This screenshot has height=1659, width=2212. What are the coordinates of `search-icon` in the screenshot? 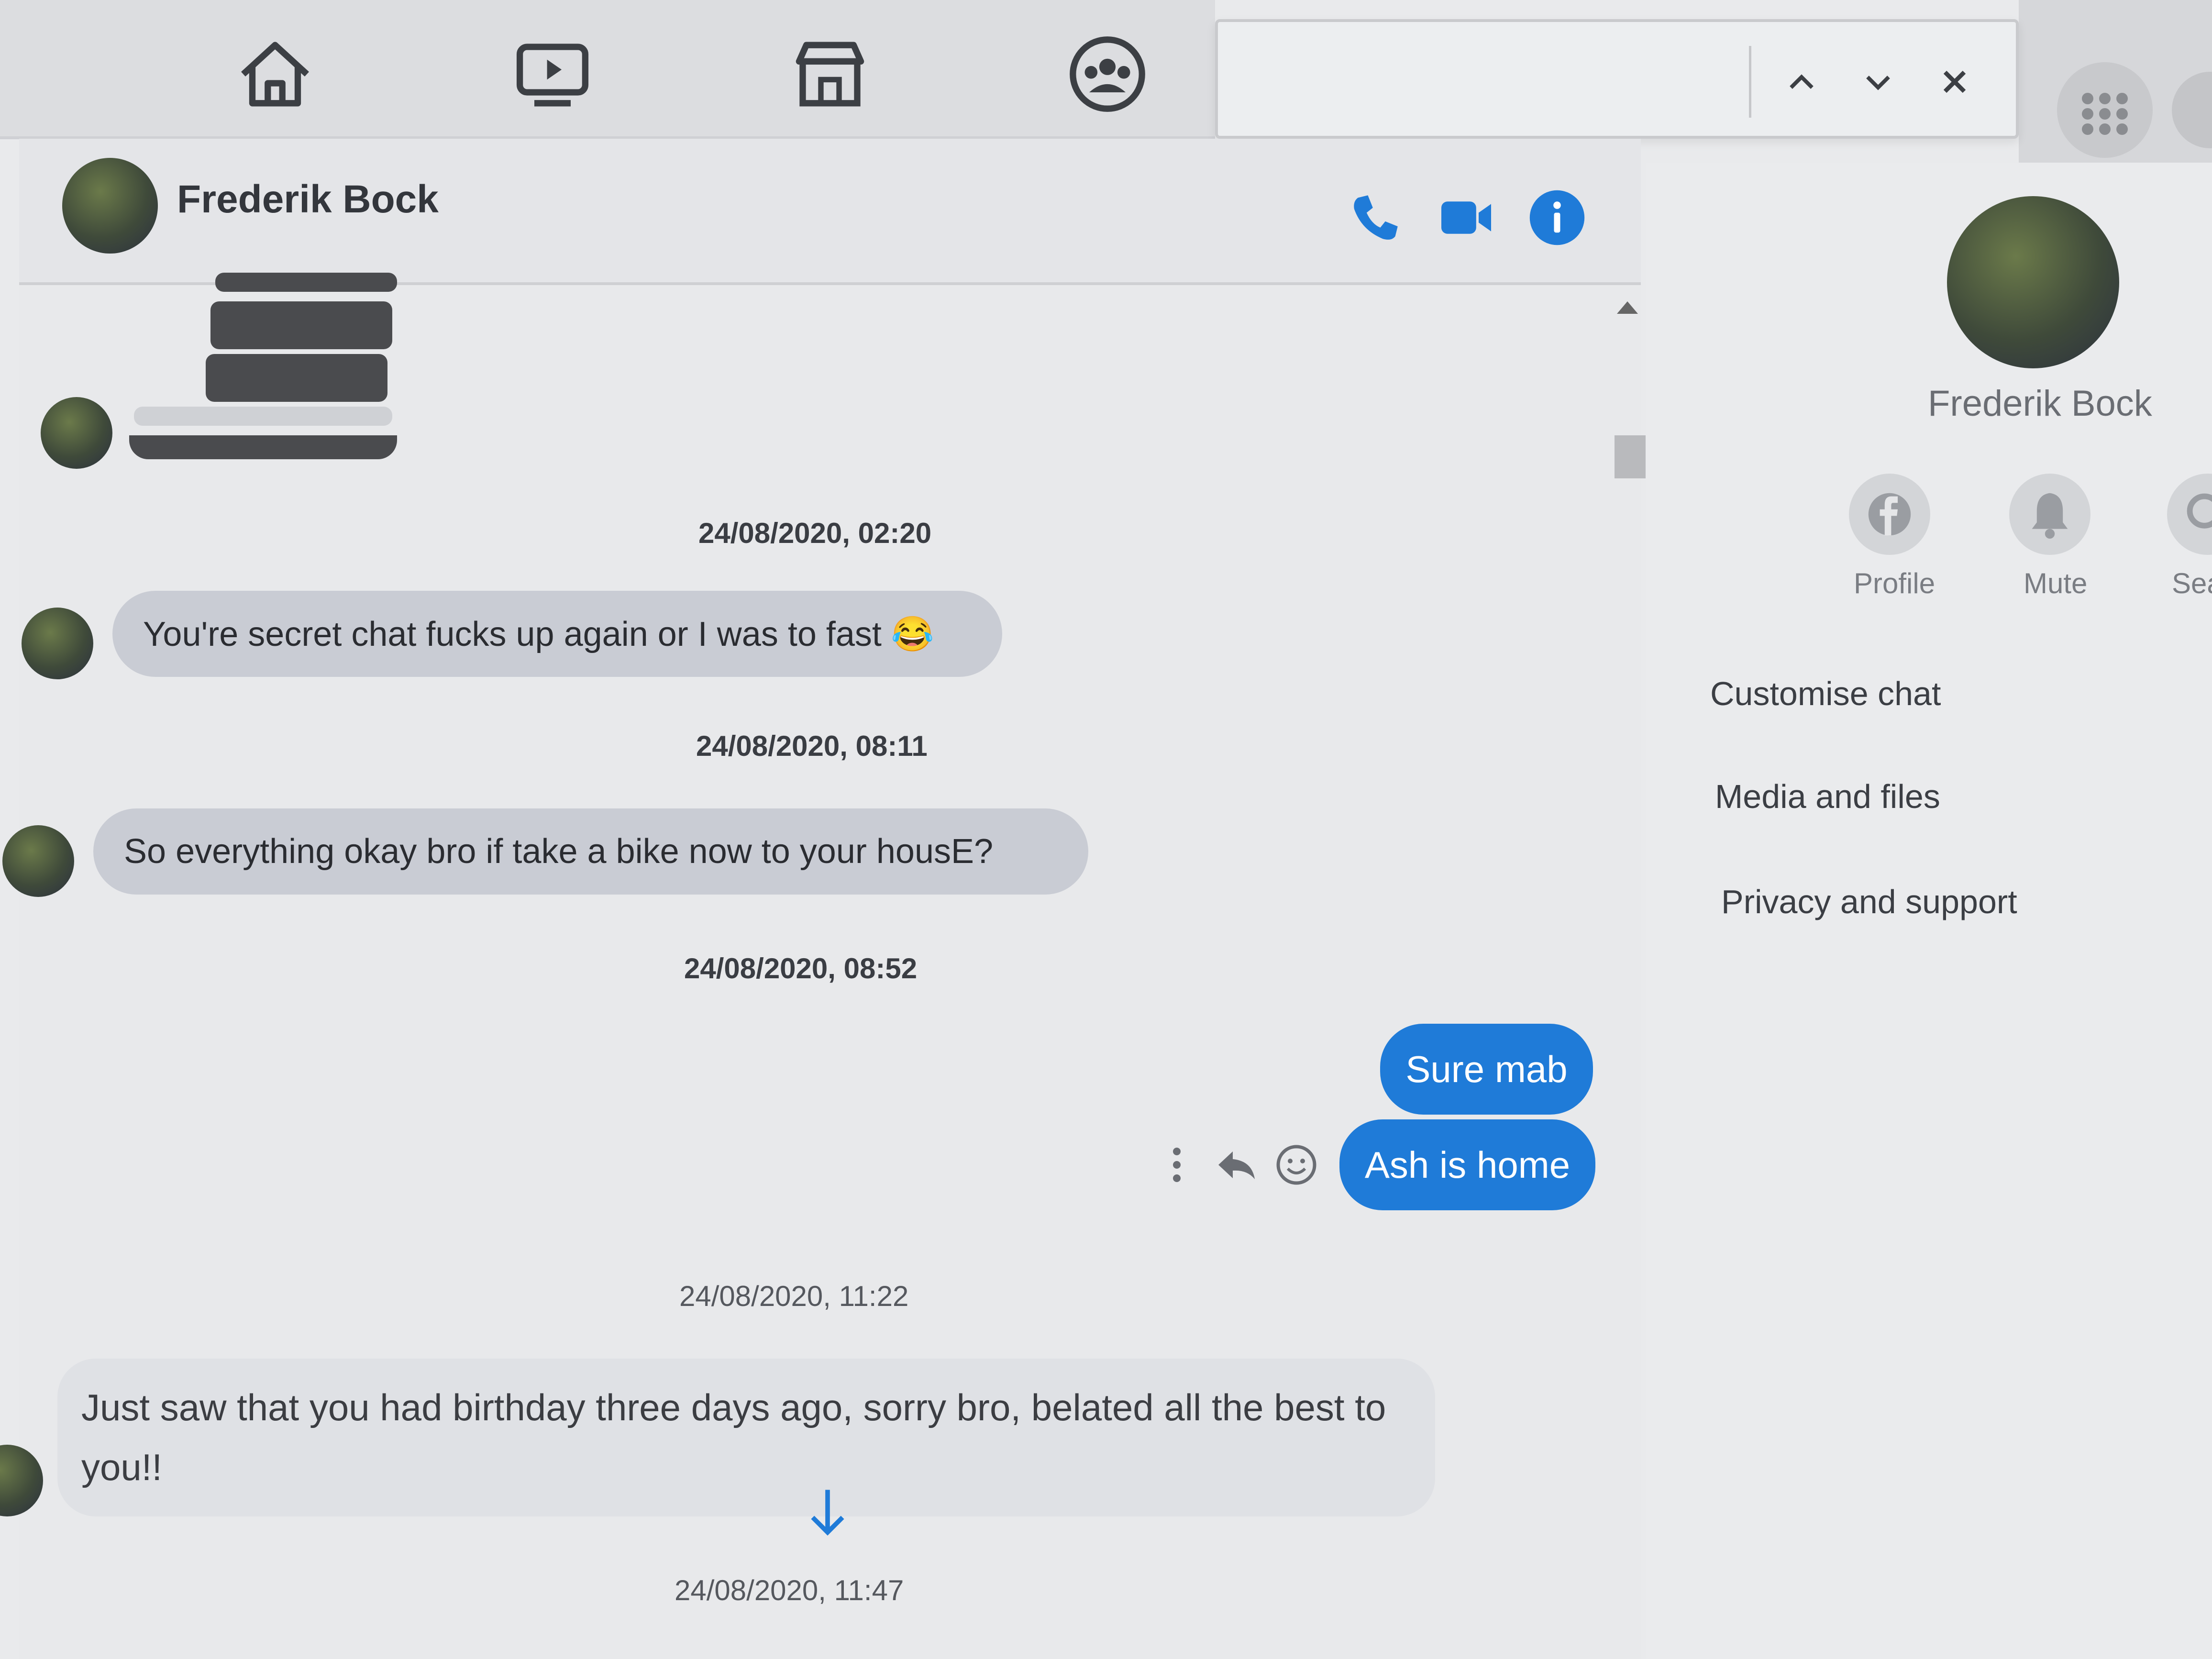 It's located at (2189, 514).